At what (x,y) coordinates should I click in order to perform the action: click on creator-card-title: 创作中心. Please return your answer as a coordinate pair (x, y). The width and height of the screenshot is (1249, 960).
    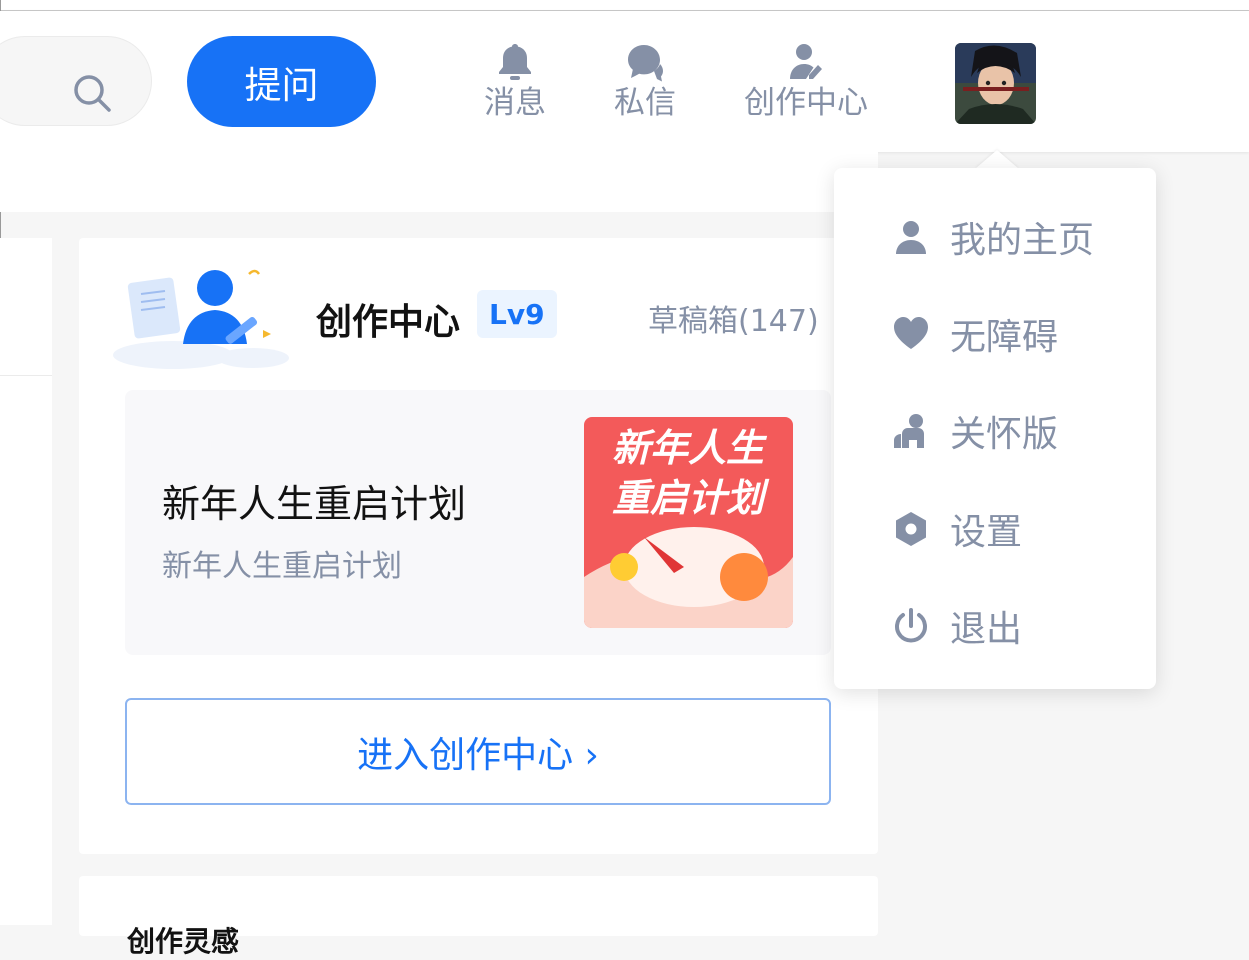
    Looking at the image, I should click on (388, 322).